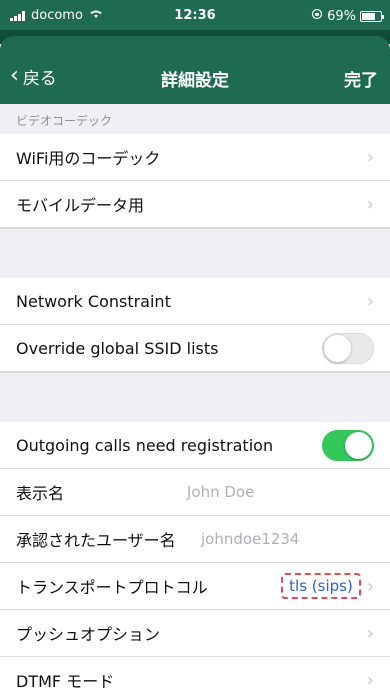 The width and height of the screenshot is (390, 691). What do you see at coordinates (65, 681) in the screenshot?
I see `dtmf-mode-label: DTMF モード` at bounding box center [65, 681].